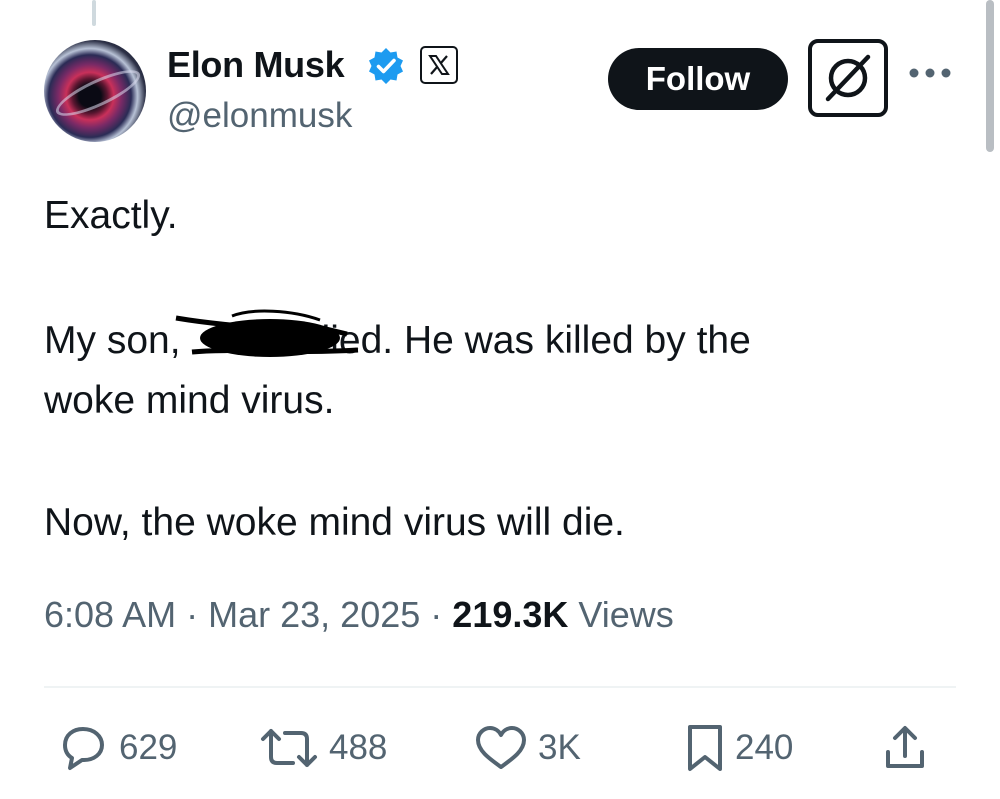  Describe the element at coordinates (259, 116) in the screenshot. I see `author-handle: @elonmusk` at that location.